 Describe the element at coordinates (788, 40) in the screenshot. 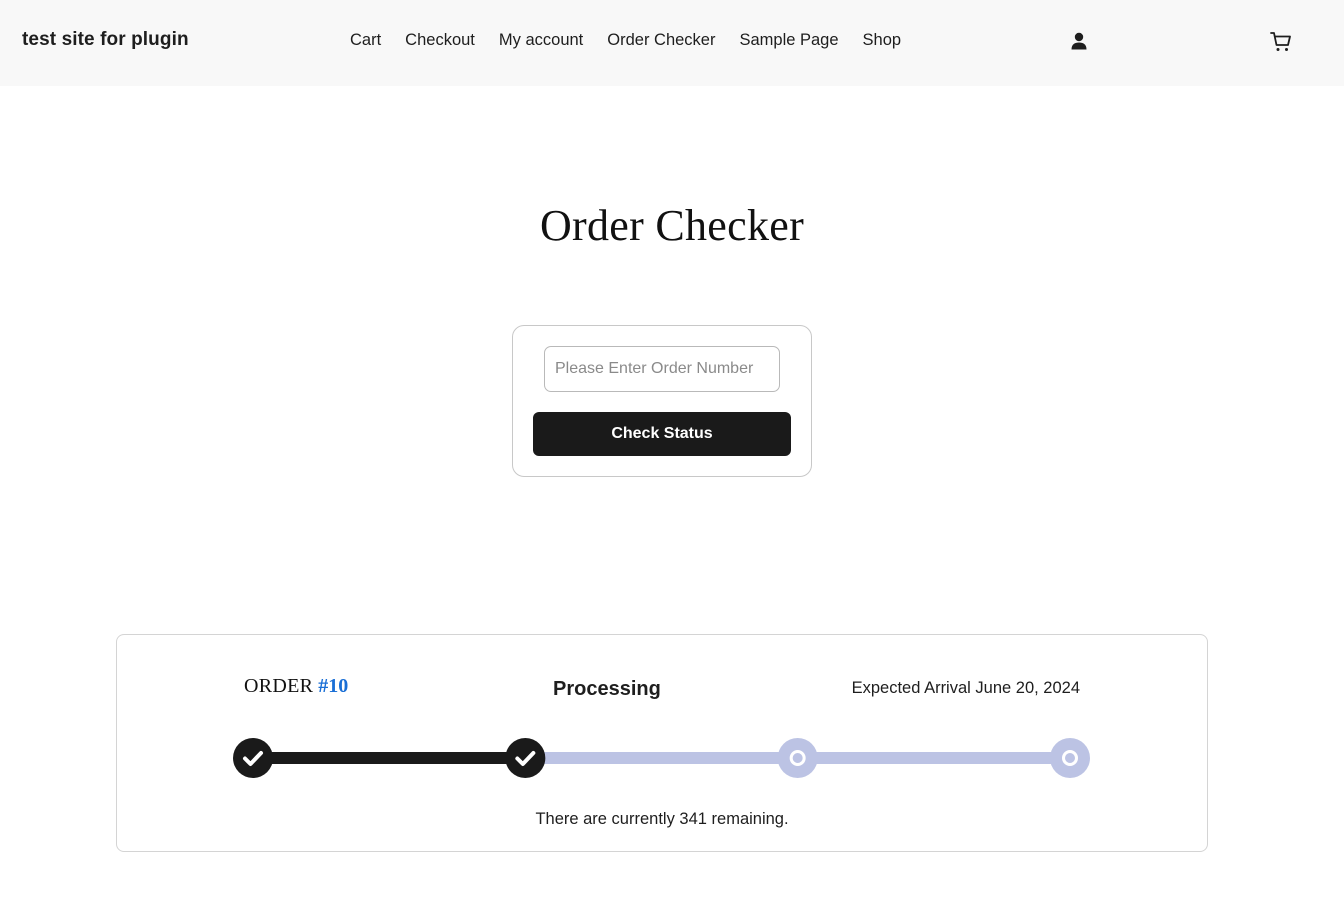

I see `nav-item-sample-page: Sample Page` at that location.